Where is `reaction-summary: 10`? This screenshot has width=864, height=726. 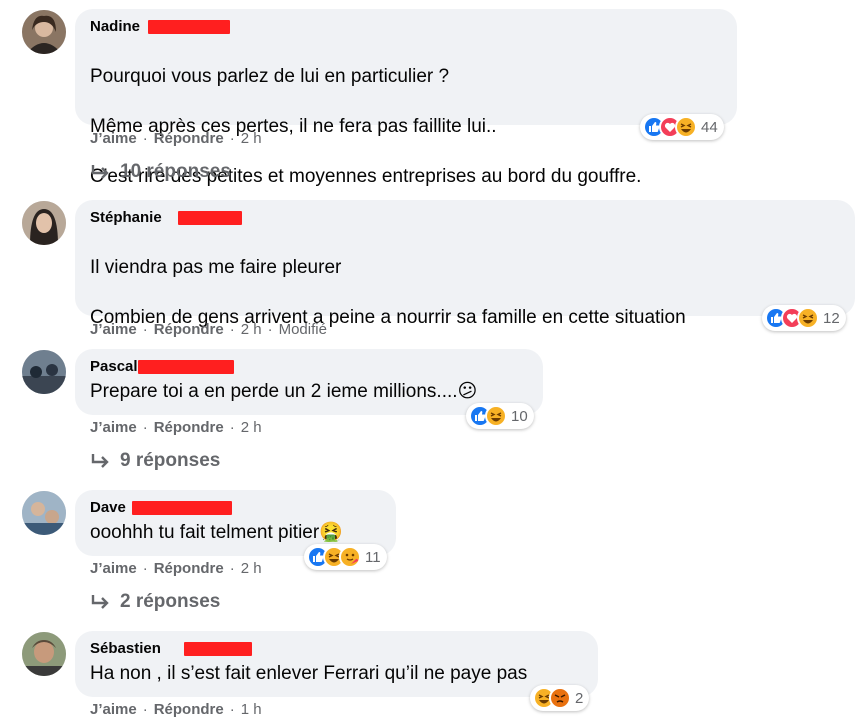
reaction-summary: 10 is located at coordinates (500, 416).